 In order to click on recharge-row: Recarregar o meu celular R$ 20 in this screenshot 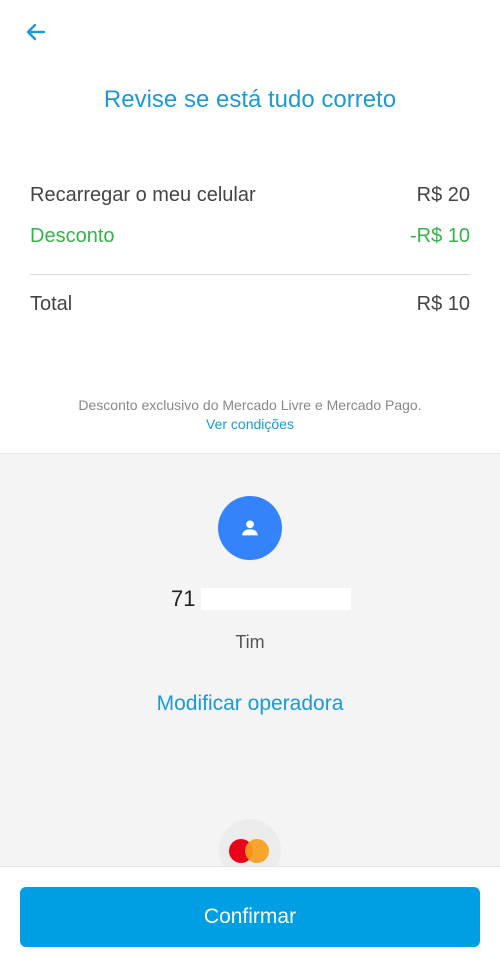, I will do `click(250, 195)`.